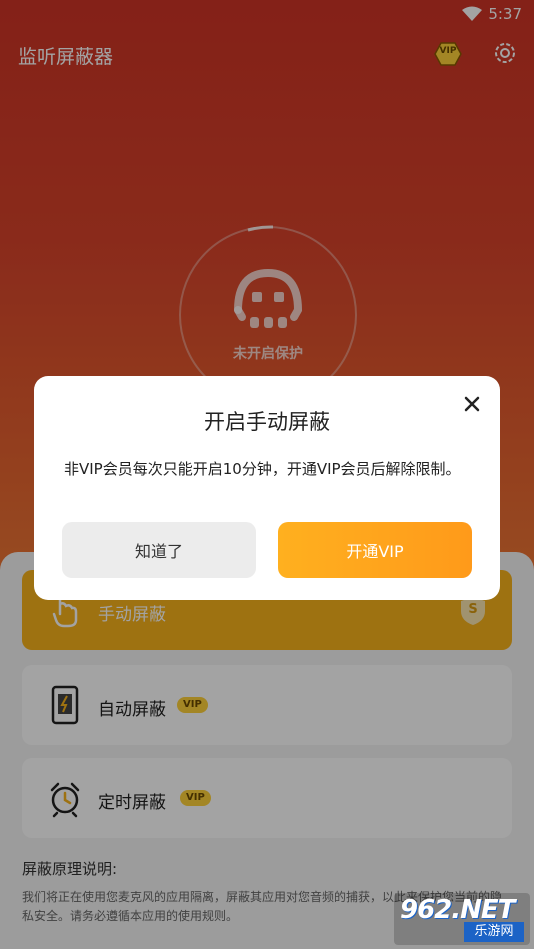 The image size is (534, 949). I want to click on site-watermark: 962.NET 乐游网, so click(462, 919).